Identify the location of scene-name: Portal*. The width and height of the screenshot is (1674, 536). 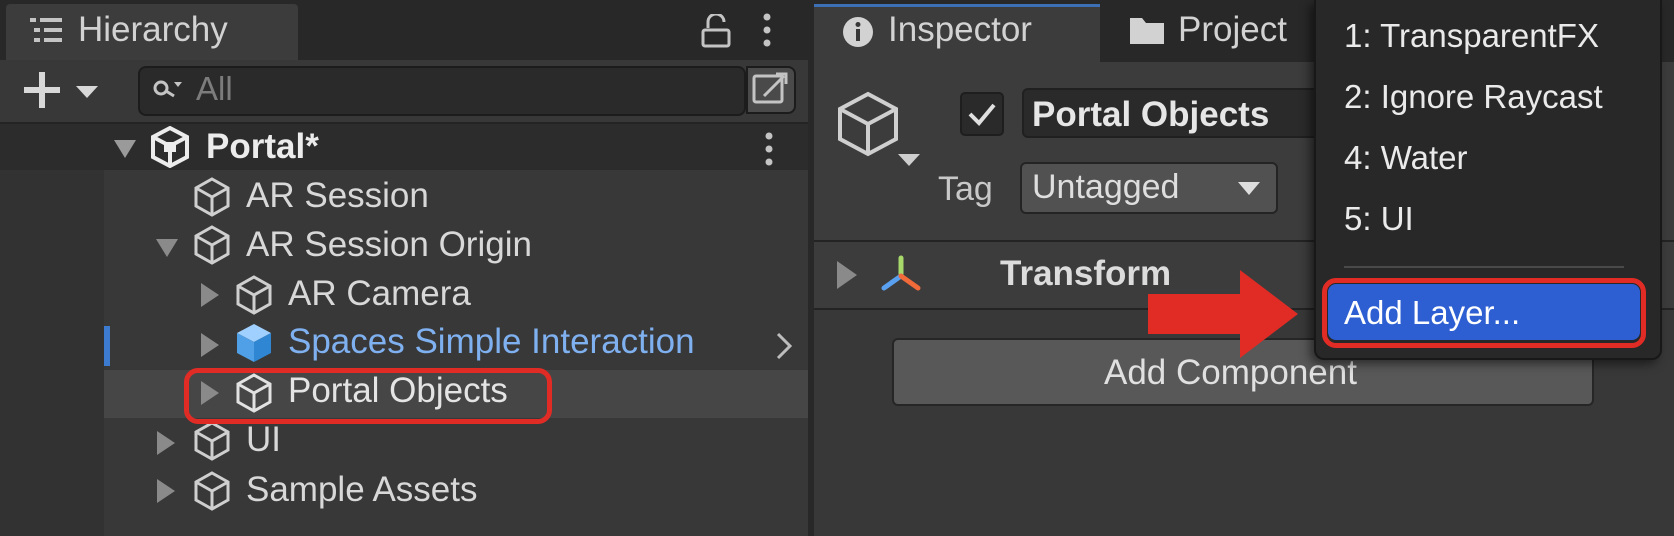
(262, 146).